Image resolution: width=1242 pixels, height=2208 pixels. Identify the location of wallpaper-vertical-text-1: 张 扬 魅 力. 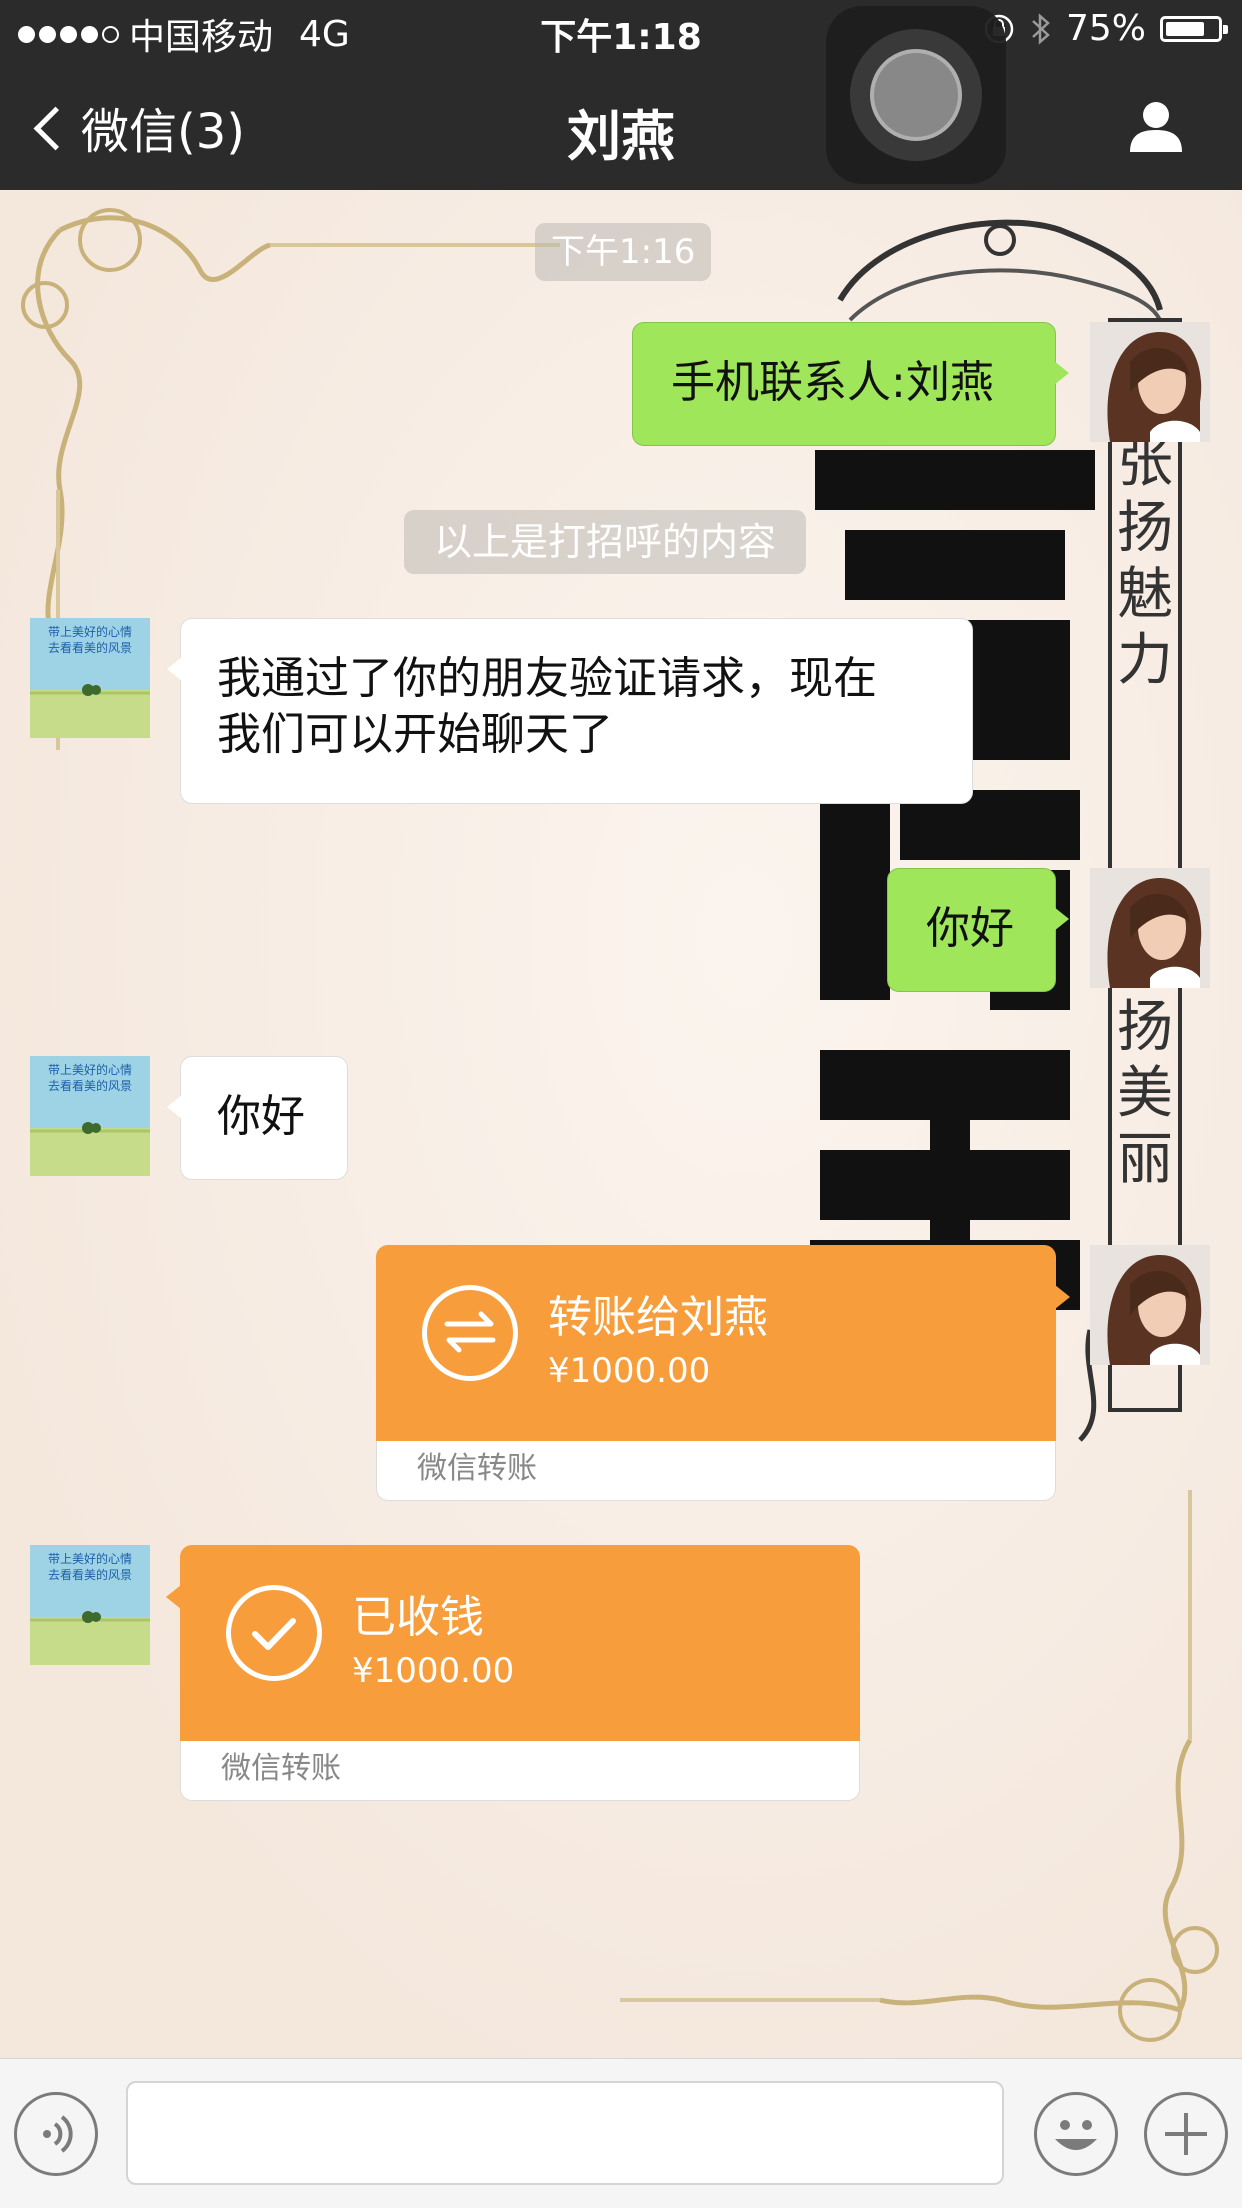
(1145, 561).